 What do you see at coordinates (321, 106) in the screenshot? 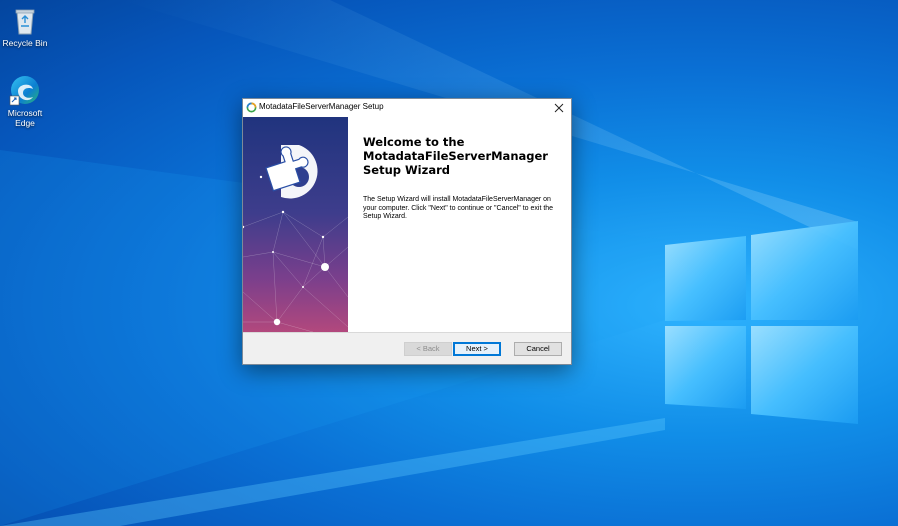
I see `dialog-title: MotadataFileServerManager Setup` at bounding box center [321, 106].